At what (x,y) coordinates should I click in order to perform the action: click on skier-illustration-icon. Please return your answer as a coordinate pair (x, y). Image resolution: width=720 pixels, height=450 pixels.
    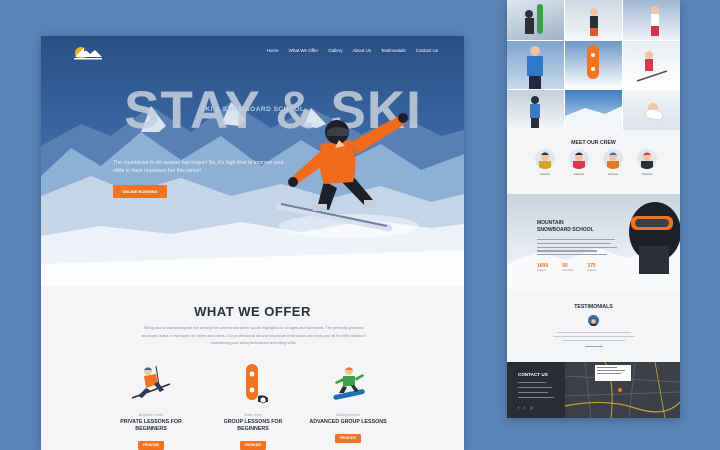
    Looking at the image, I should click on (151, 382).